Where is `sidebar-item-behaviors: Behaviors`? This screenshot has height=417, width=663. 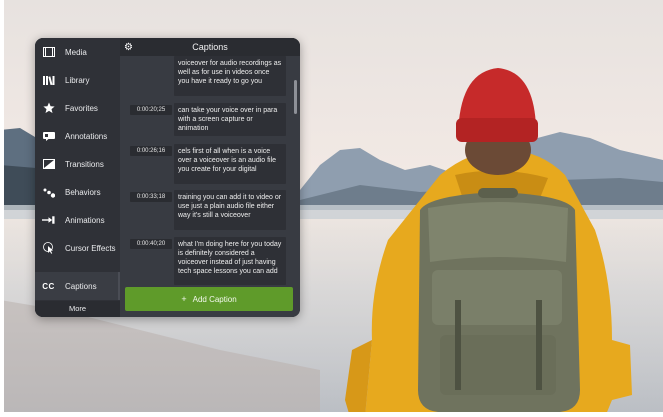
sidebar-item-behaviors: Behaviors is located at coordinates (77, 192).